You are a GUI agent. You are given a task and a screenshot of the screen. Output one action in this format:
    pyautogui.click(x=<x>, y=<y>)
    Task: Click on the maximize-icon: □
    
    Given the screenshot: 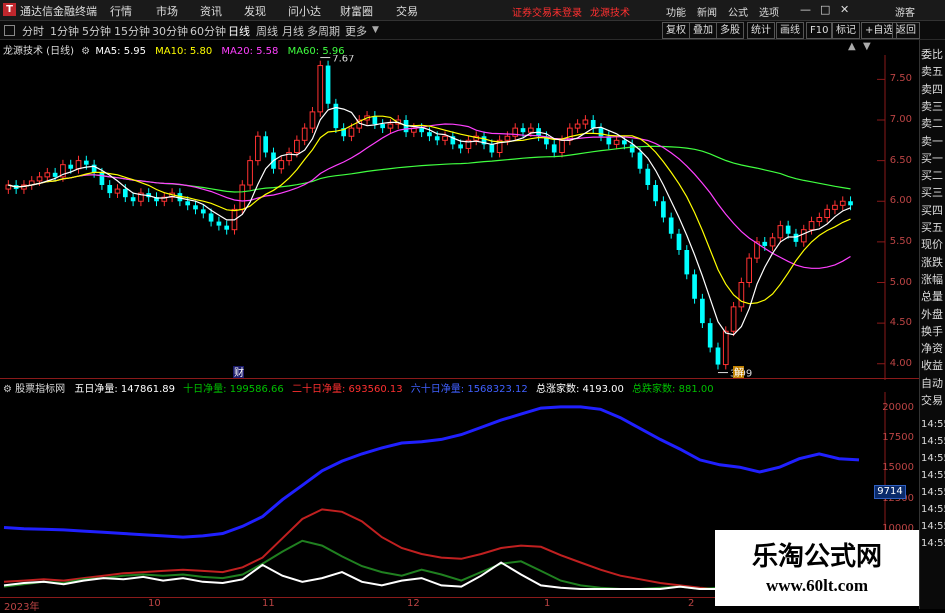 What is the action you would take?
    pyautogui.click(x=825, y=9)
    